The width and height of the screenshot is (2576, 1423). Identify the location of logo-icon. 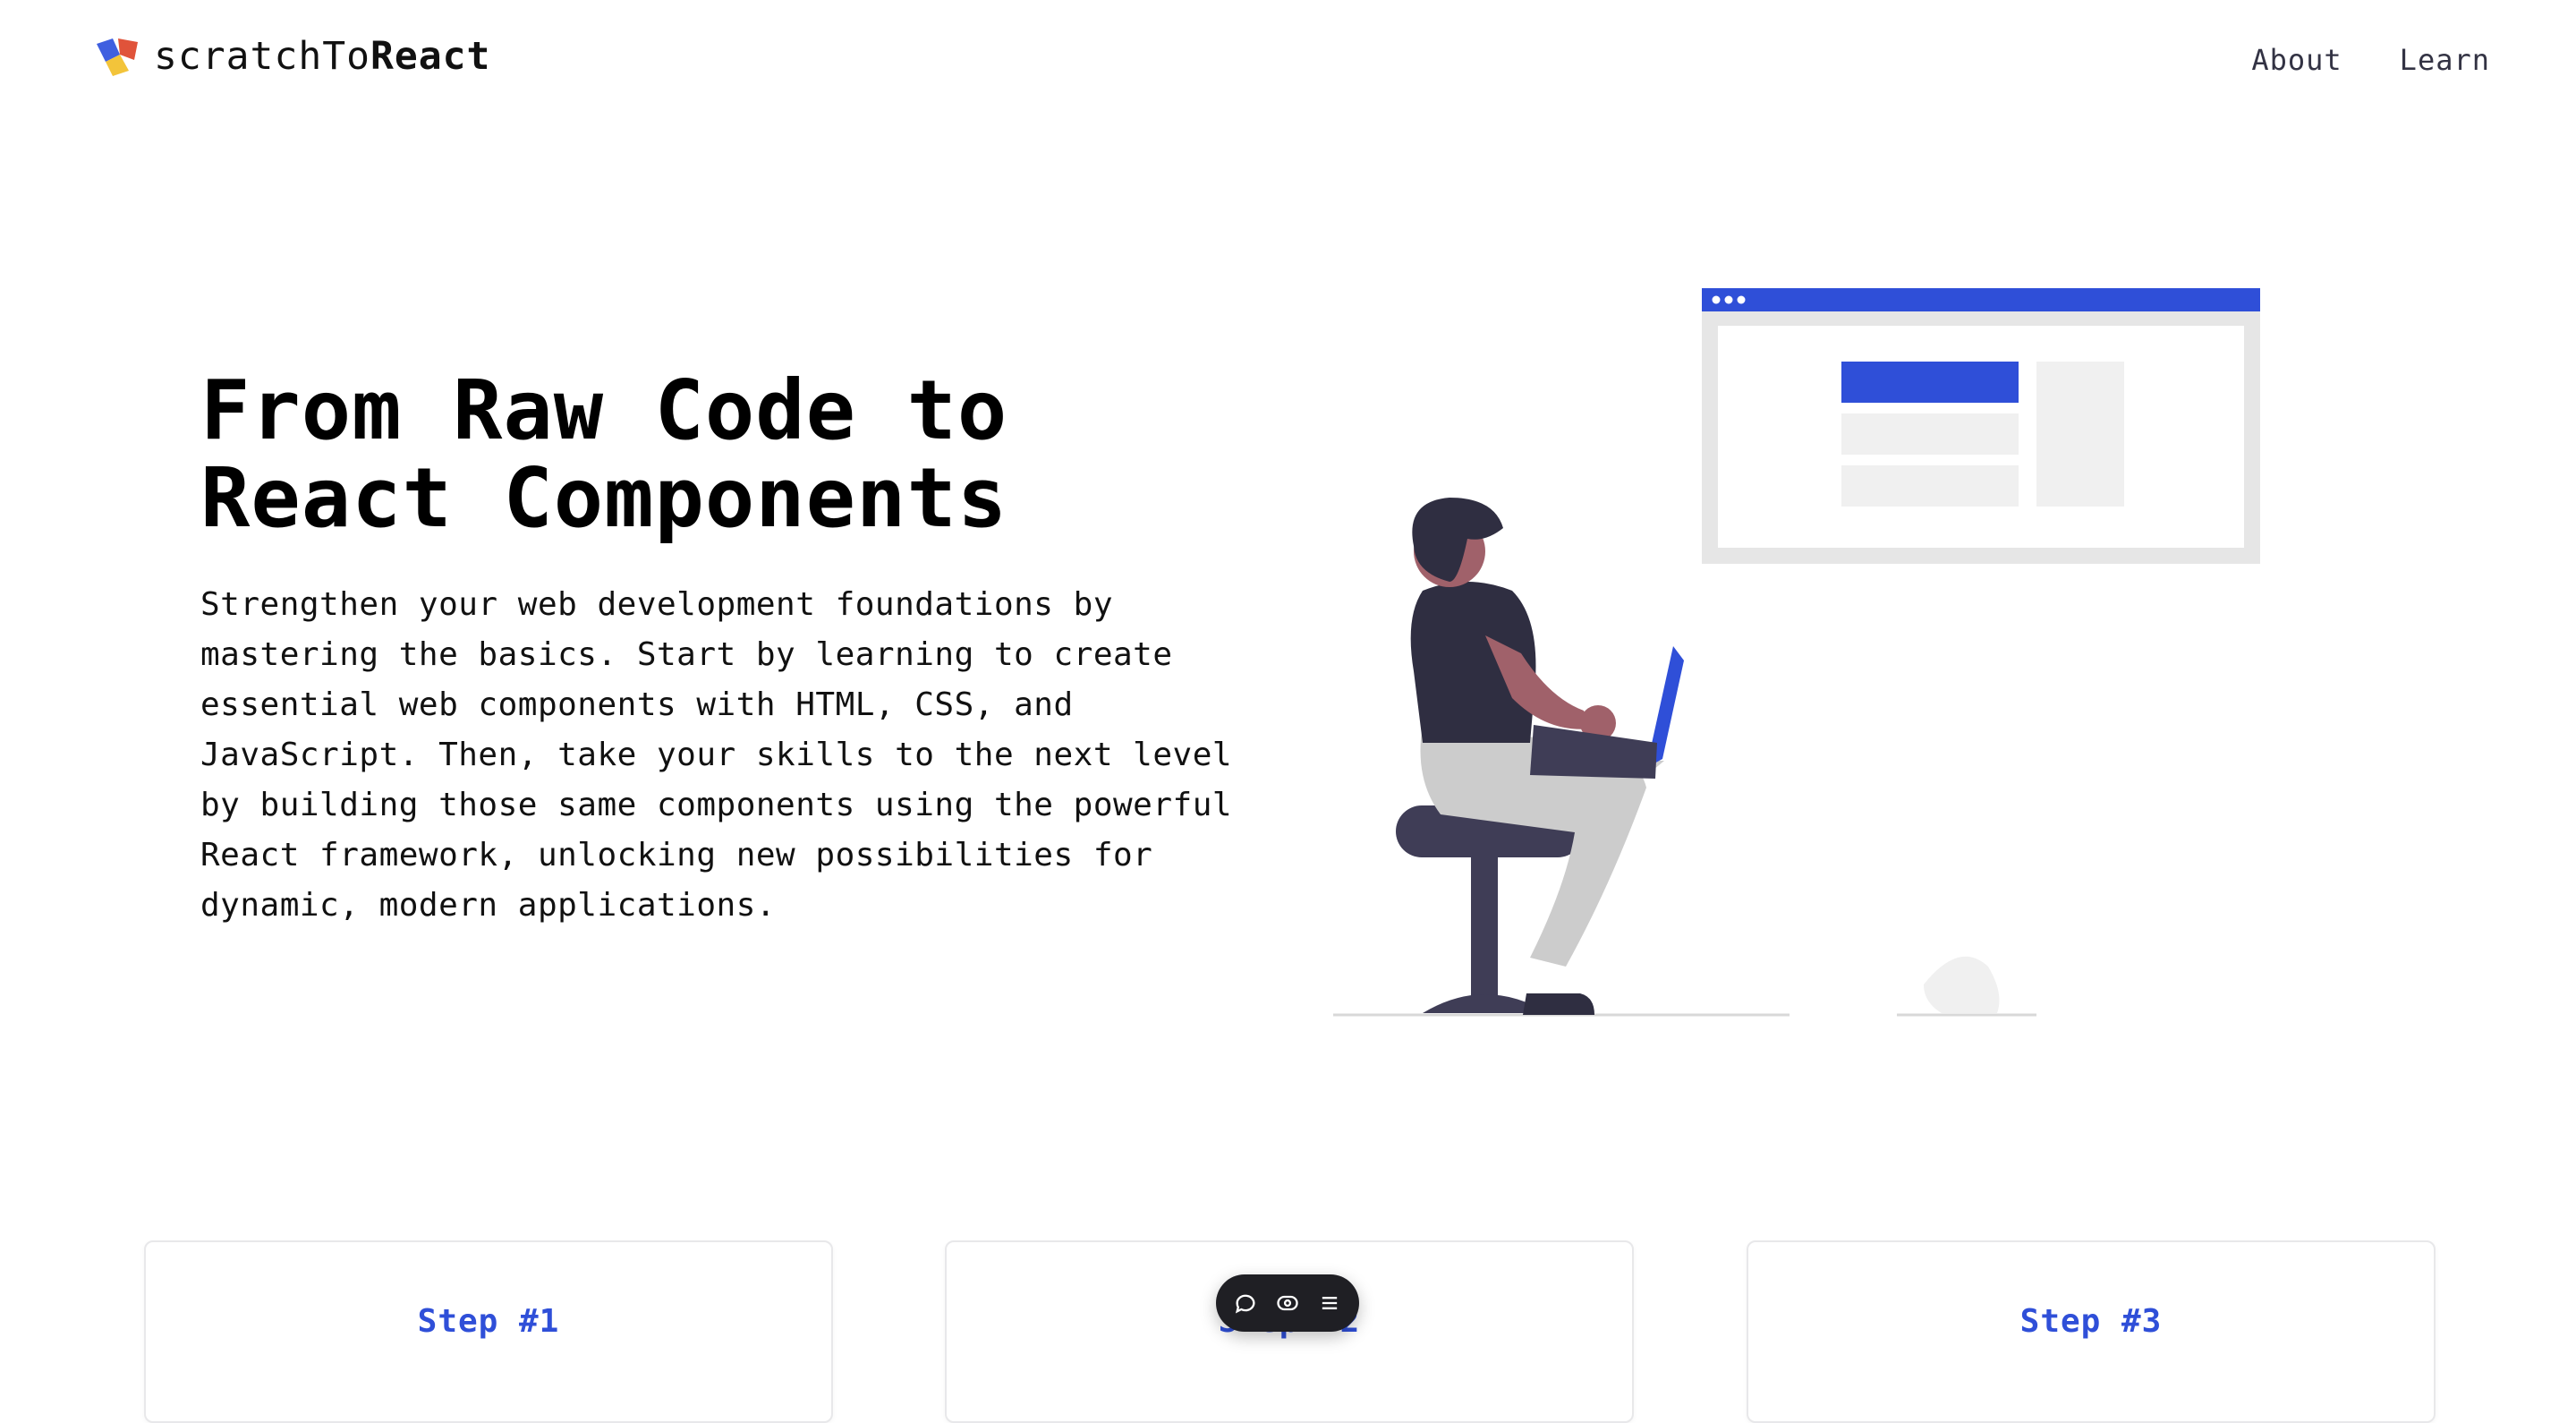
(117, 57).